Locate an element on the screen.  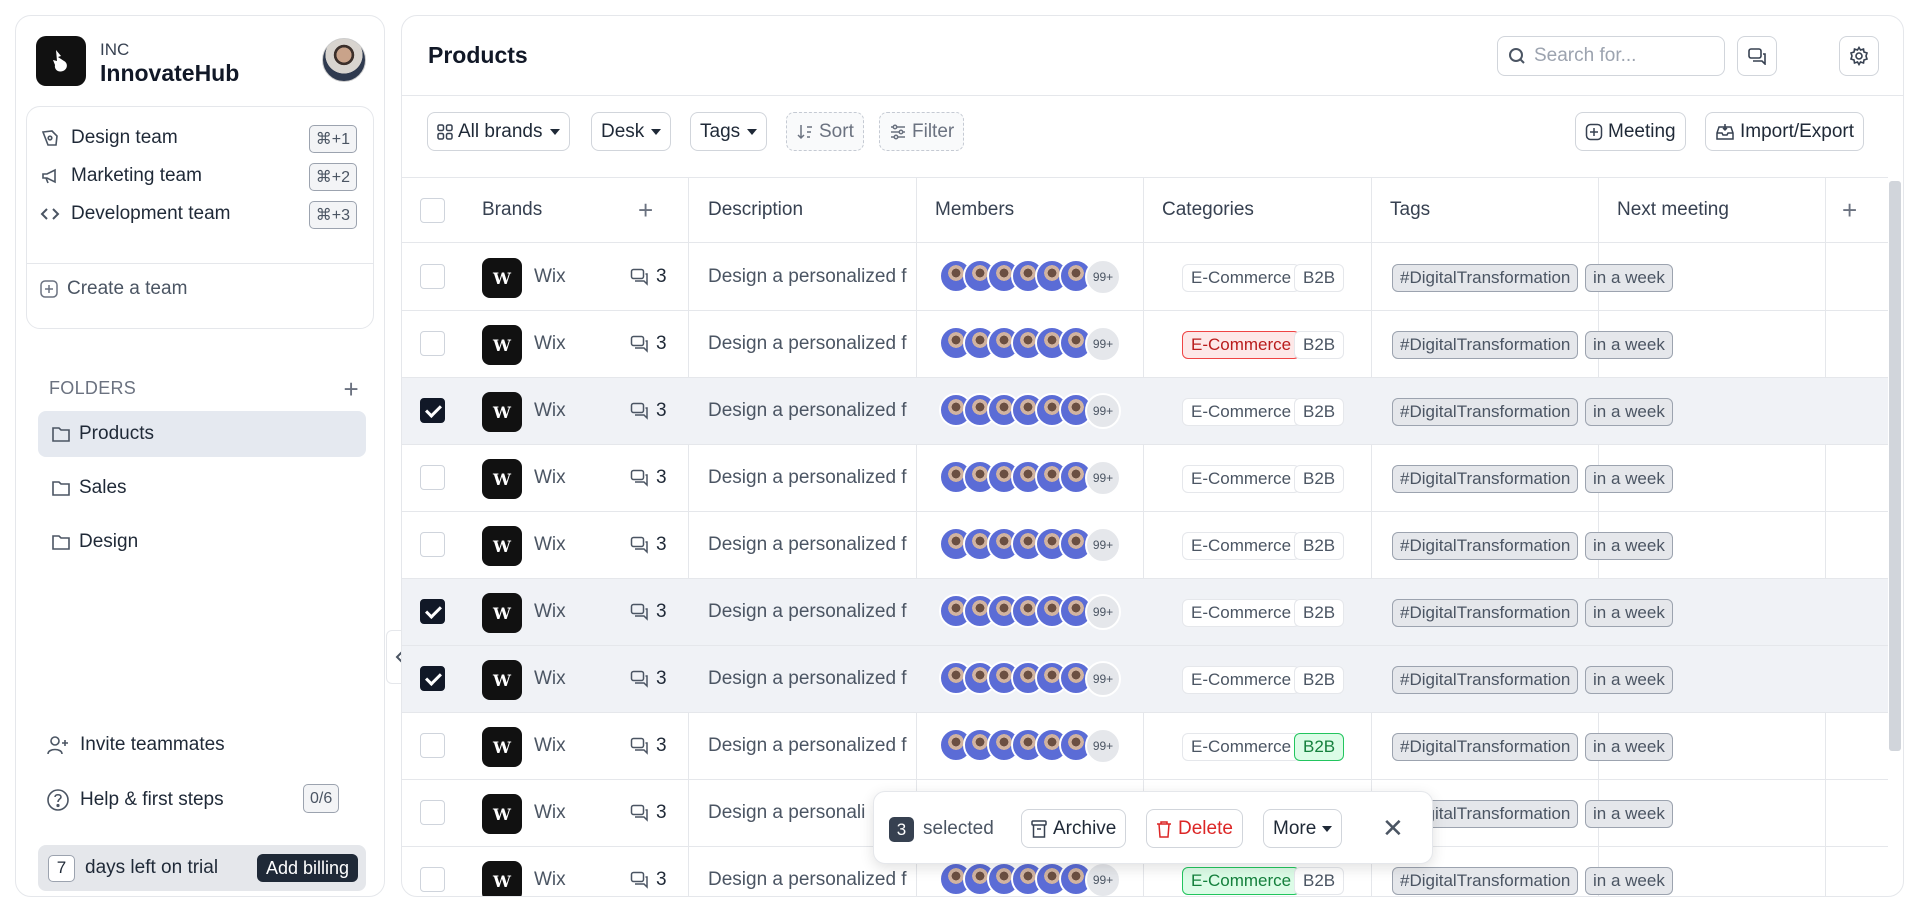
folder-sales: Sales is located at coordinates (202, 488).